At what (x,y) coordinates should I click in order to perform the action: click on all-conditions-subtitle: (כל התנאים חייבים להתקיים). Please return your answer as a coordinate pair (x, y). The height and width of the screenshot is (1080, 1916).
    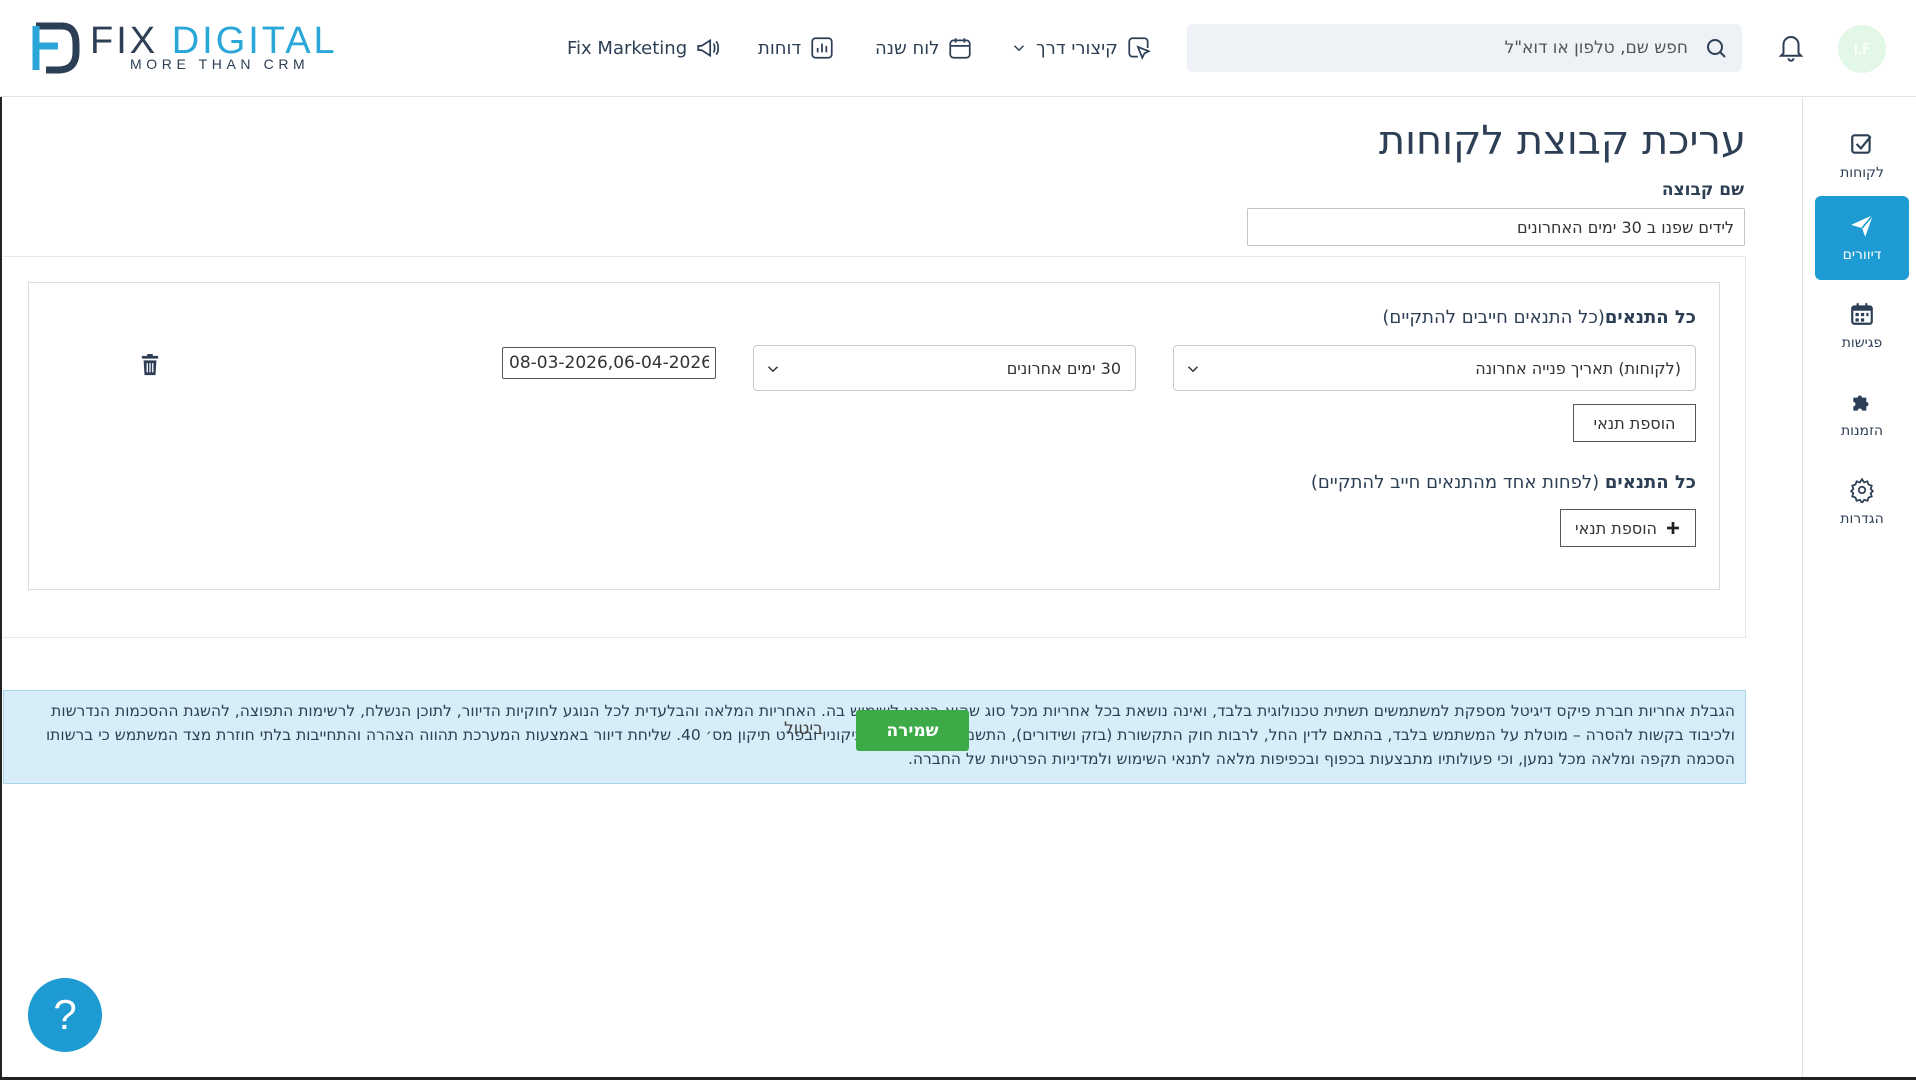
    Looking at the image, I should click on (1493, 317).